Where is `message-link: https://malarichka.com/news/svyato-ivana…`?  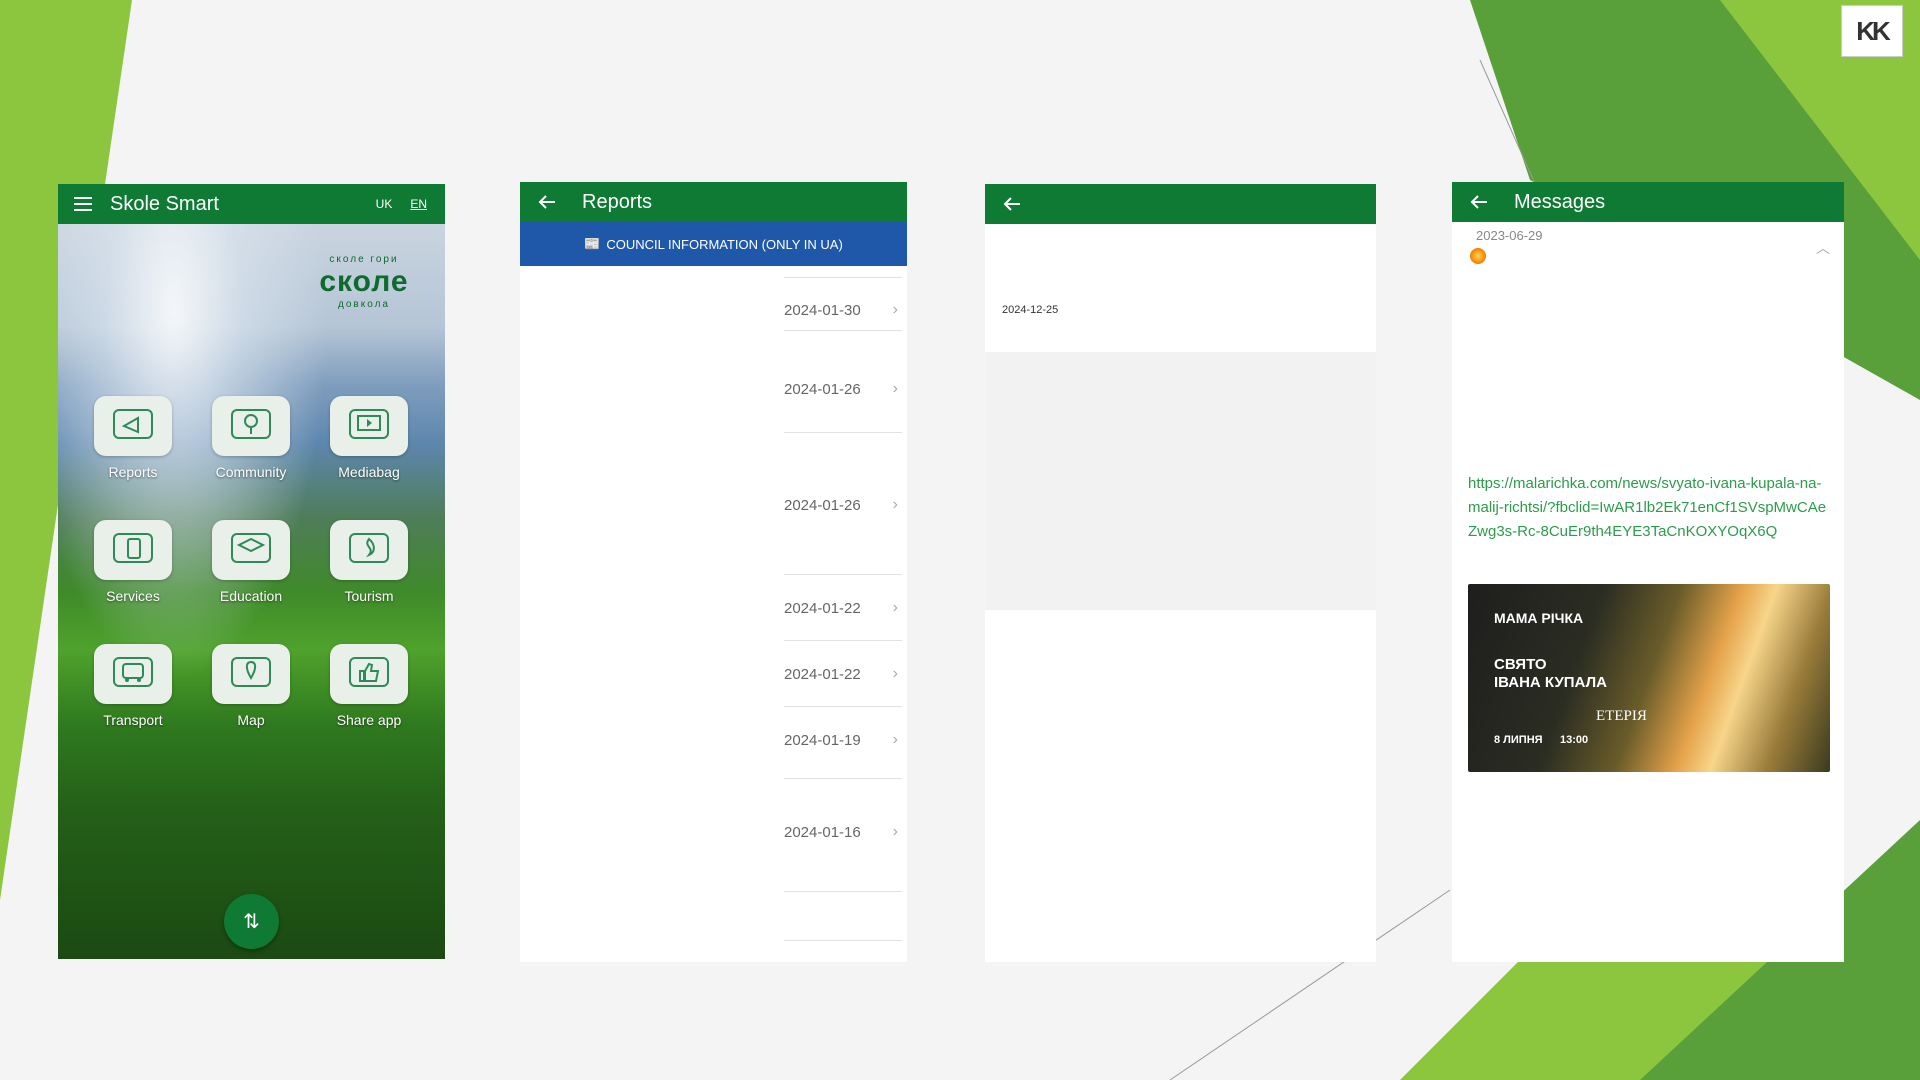 message-link: https://malarichka.com/news/svyato-ivana… is located at coordinates (1649, 508).